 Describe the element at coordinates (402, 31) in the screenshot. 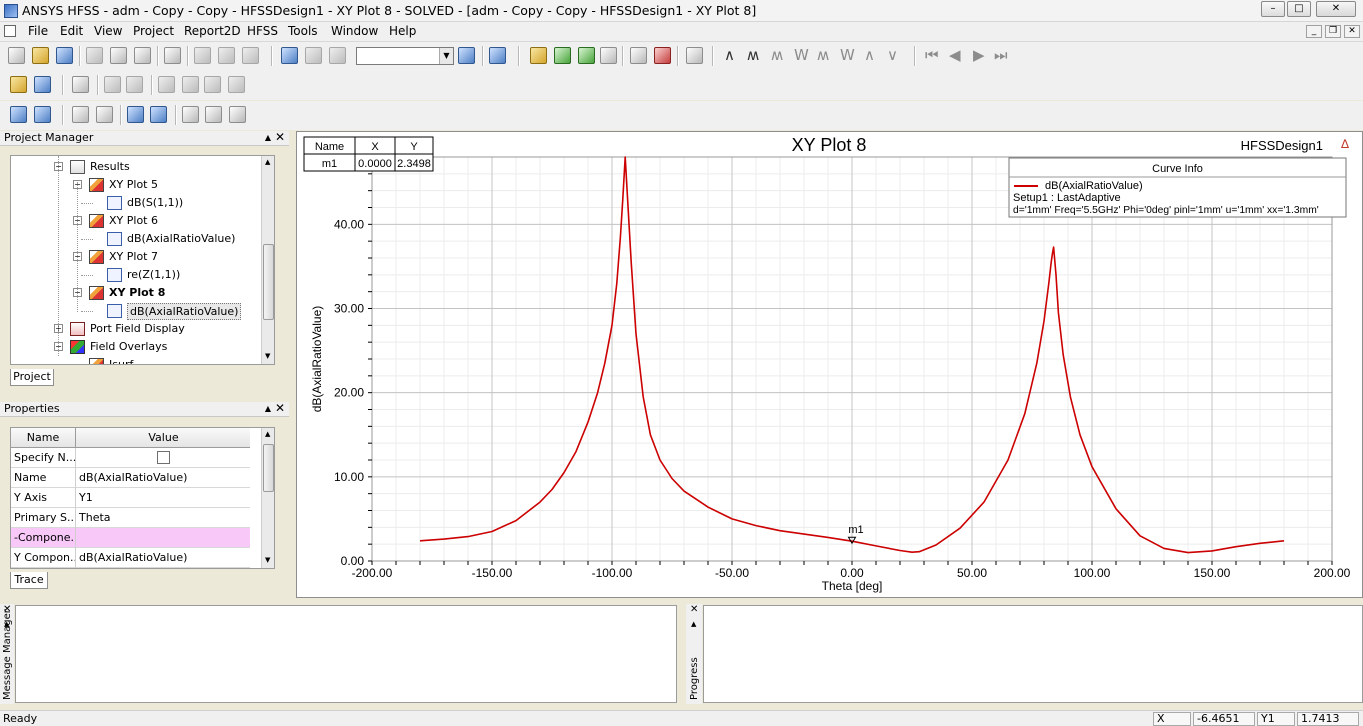

I see `menu-help: Help` at that location.